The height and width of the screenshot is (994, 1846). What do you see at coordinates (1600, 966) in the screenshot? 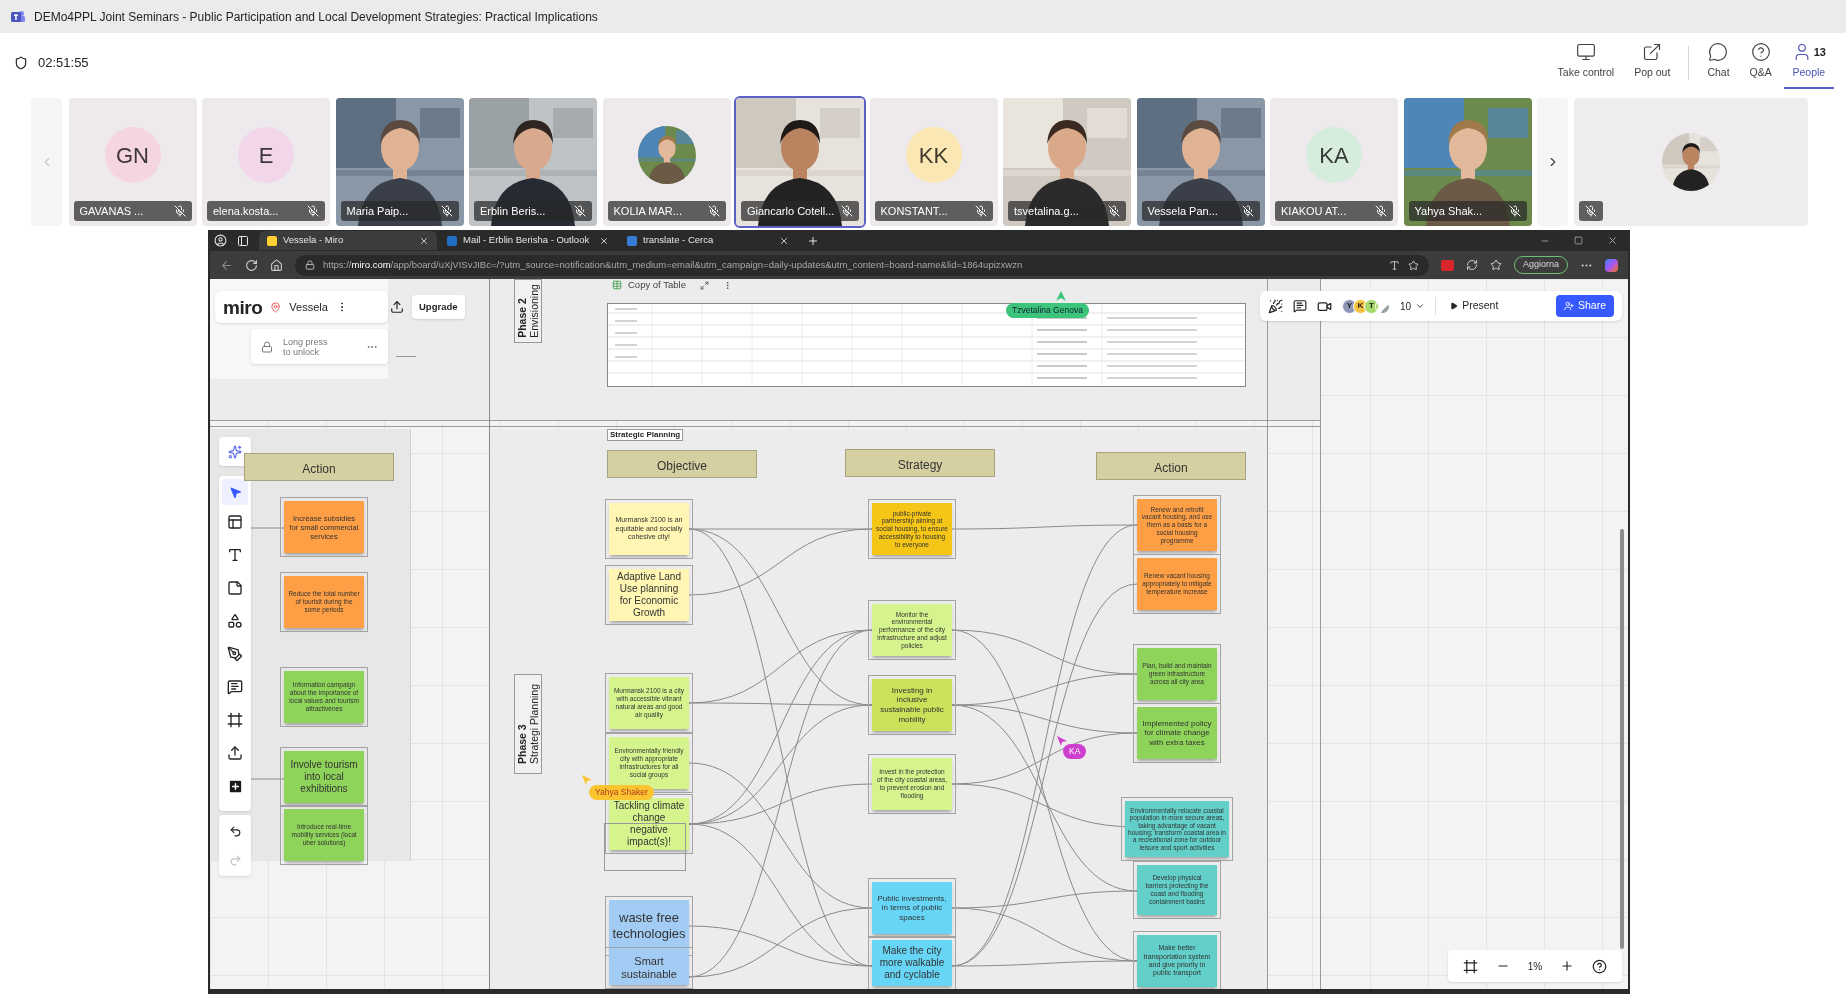
I see `help-icon` at bounding box center [1600, 966].